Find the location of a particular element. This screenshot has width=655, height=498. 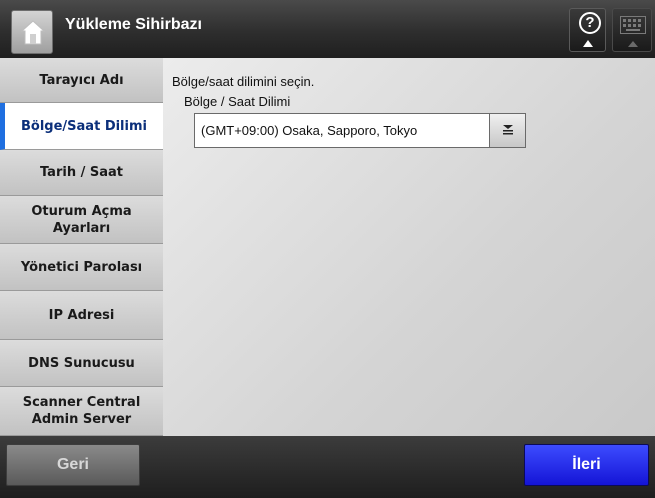

timezone-label: Bölge / Saat Dilimi is located at coordinates (237, 101).